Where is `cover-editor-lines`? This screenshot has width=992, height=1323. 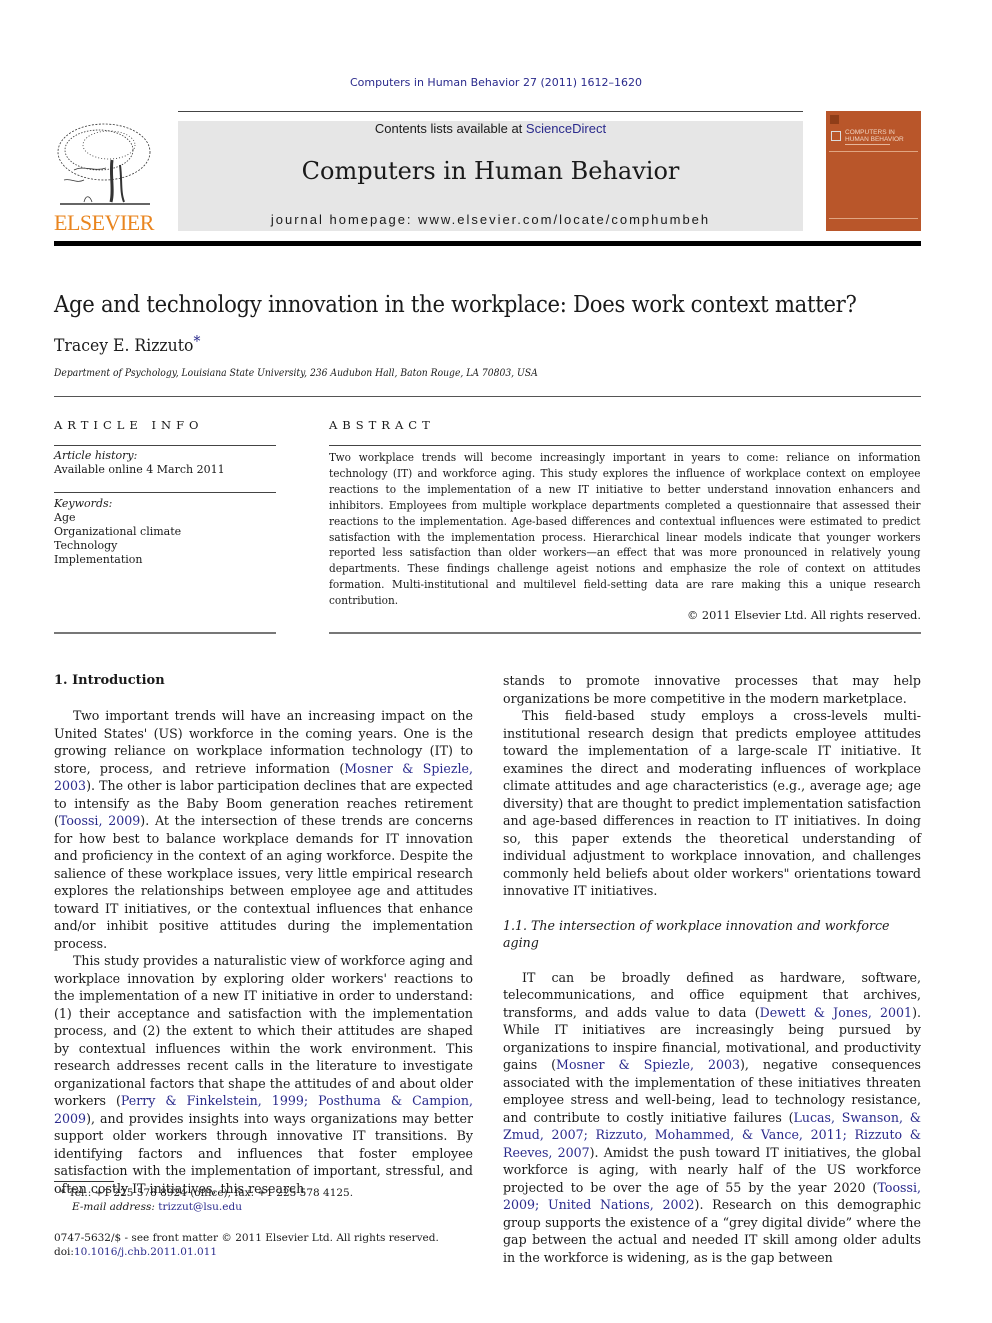 cover-editor-lines is located at coordinates (867, 144).